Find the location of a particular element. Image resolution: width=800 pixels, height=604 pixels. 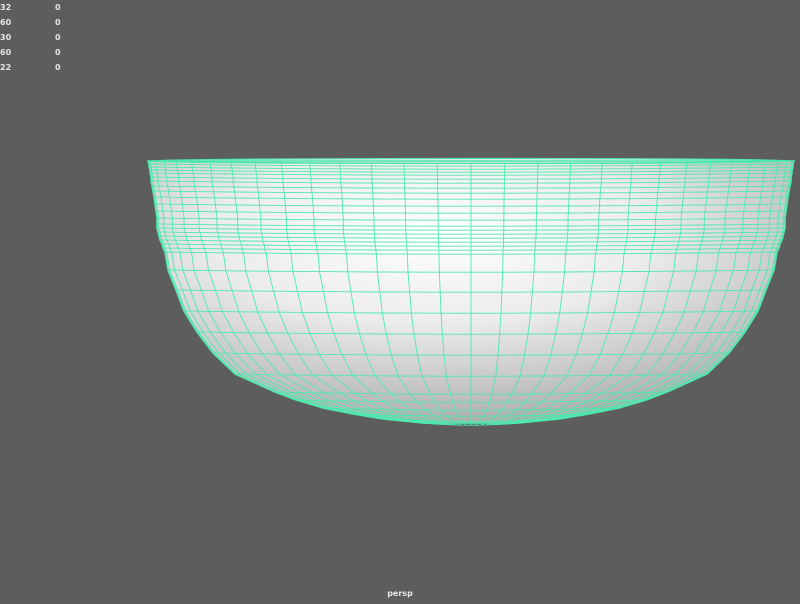

hud-row: 32 0 is located at coordinates (60, 7).